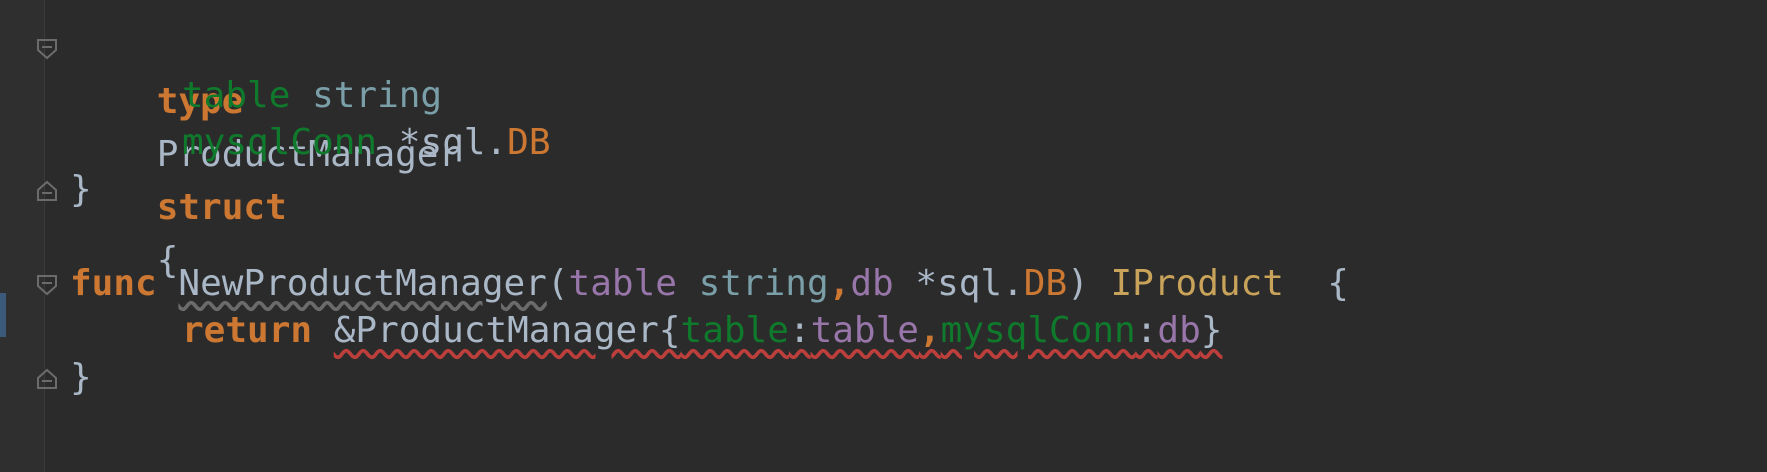 Image resolution: width=1767 pixels, height=472 pixels. I want to click on param-name: db, so click(872, 283).